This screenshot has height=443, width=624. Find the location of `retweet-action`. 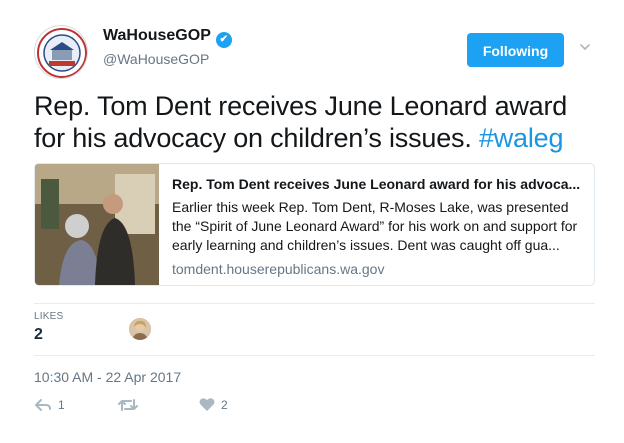

retweet-action is located at coordinates (131, 405).